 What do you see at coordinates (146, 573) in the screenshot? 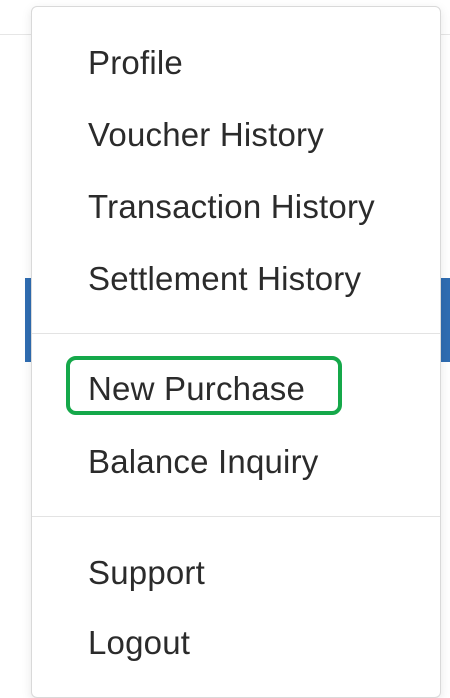
I see `menu-item-support: Support` at bounding box center [146, 573].